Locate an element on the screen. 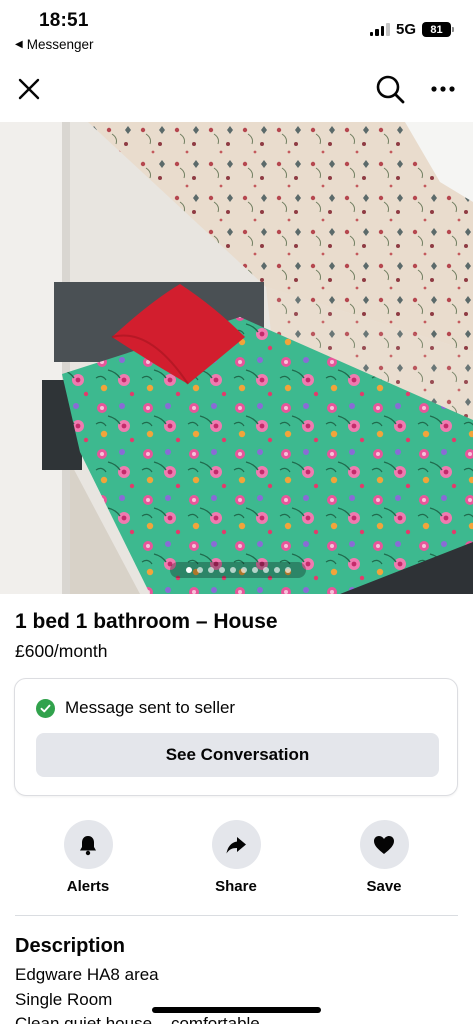 The image size is (473, 1024). alerts-button: Alerts is located at coordinates (88, 857).